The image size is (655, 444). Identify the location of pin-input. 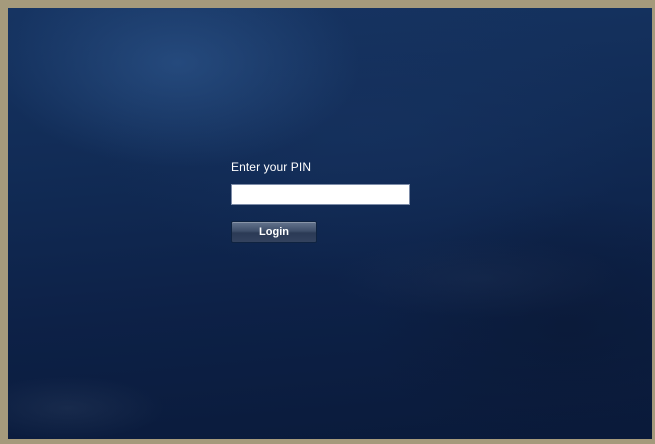
(320, 194).